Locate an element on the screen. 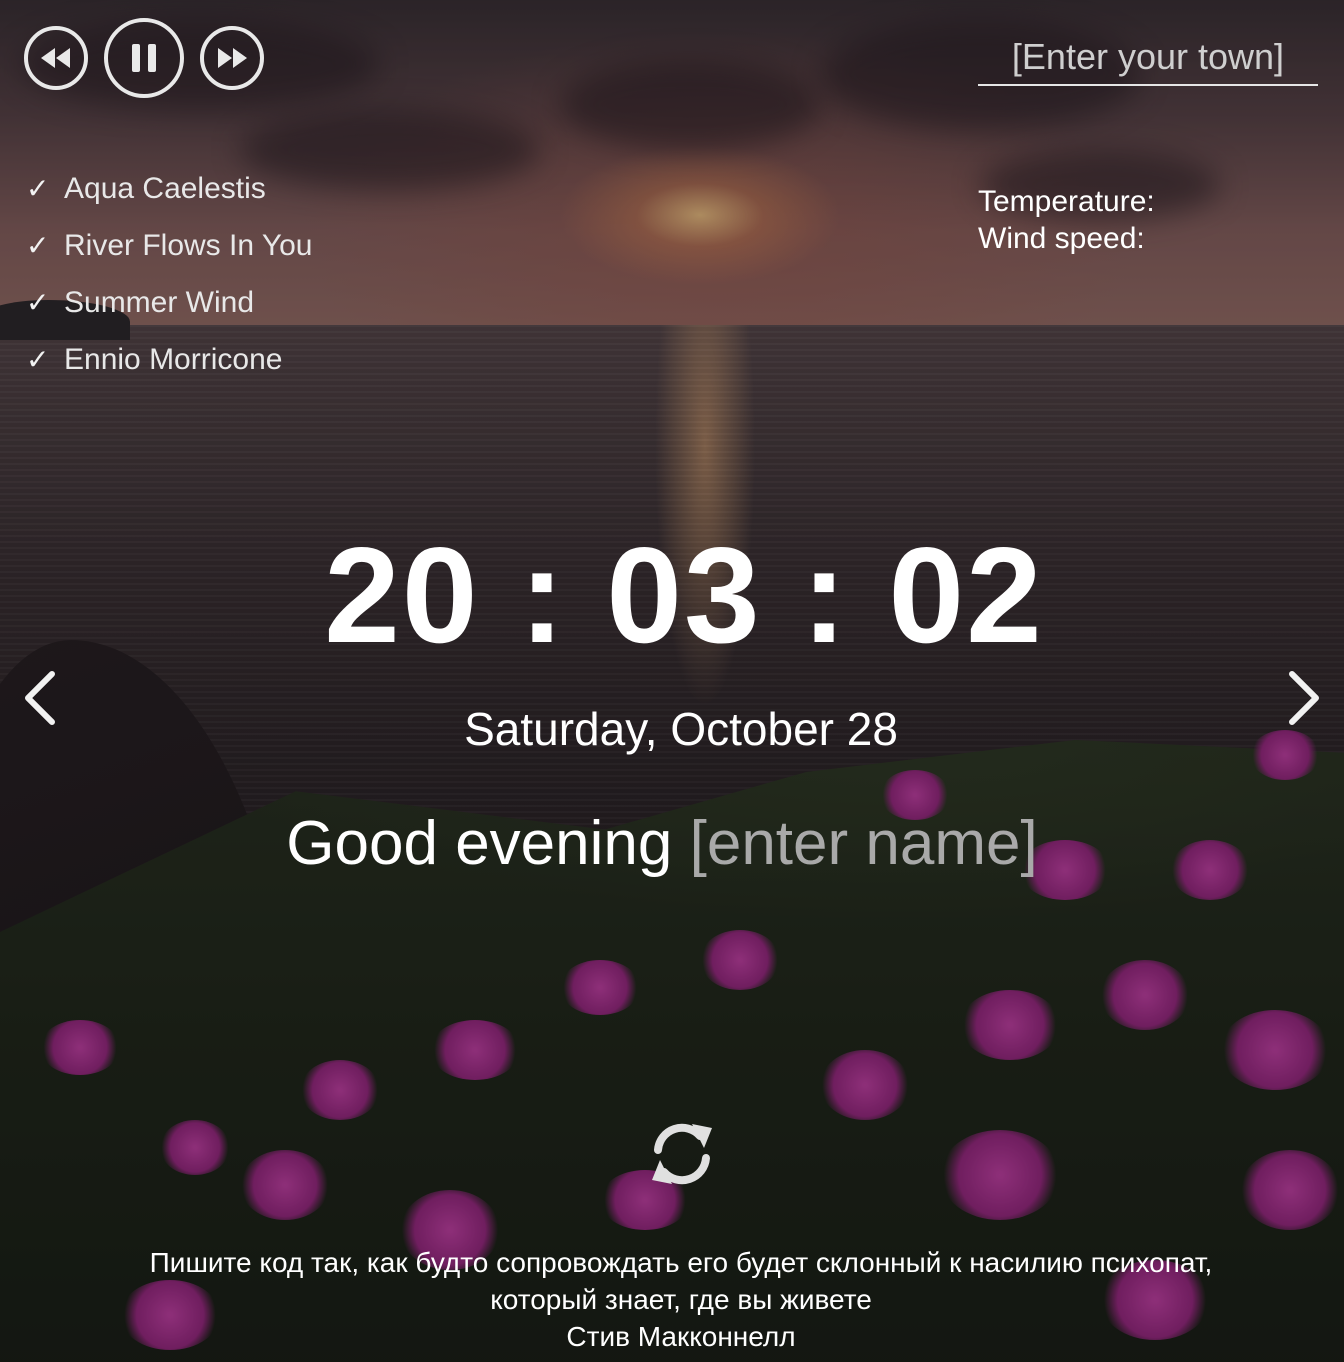  rewind-icon is located at coordinates (55, 58).